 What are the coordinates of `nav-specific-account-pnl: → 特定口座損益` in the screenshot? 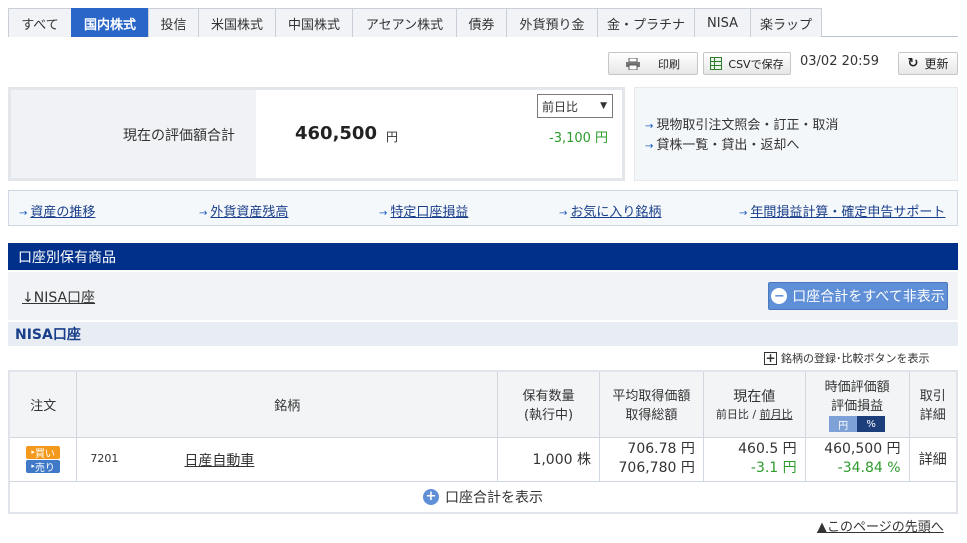 It's located at (423, 210).